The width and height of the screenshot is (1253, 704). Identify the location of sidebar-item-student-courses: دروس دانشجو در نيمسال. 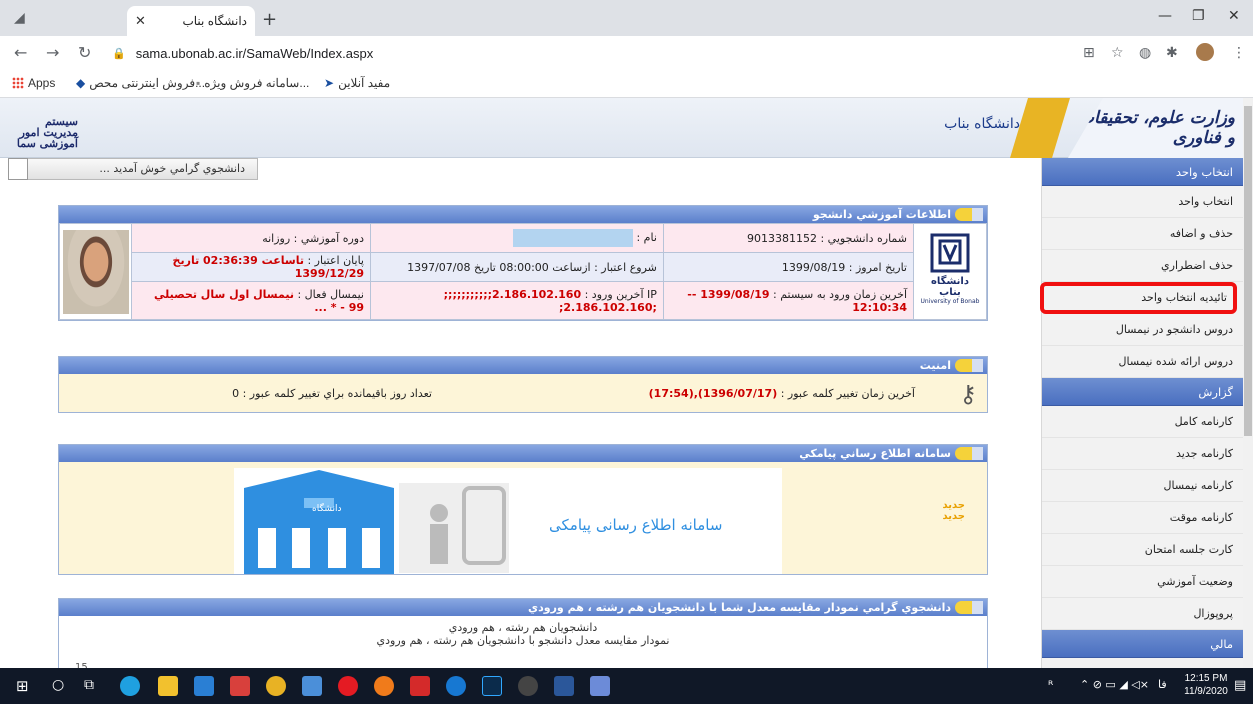
(1142, 330).